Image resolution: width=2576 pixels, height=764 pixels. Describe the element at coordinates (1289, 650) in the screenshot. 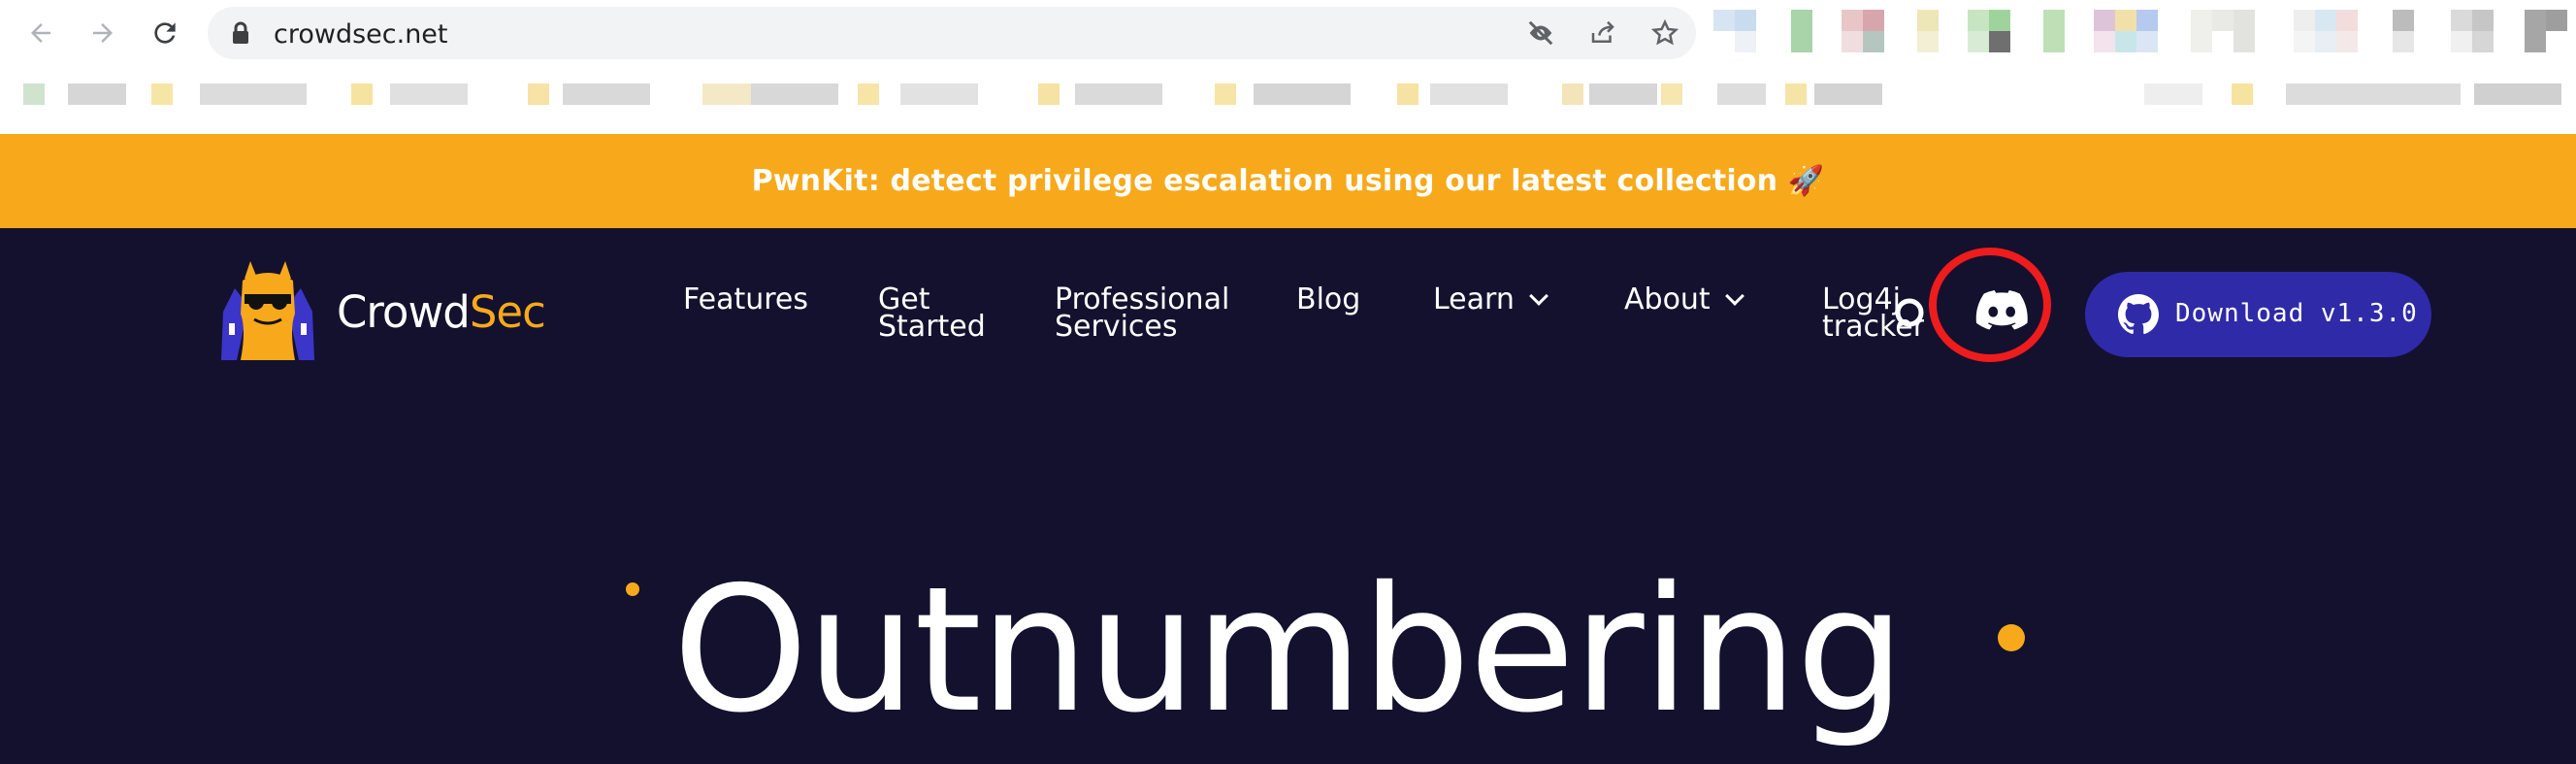

I see `hero-title: Outnumbering` at that location.